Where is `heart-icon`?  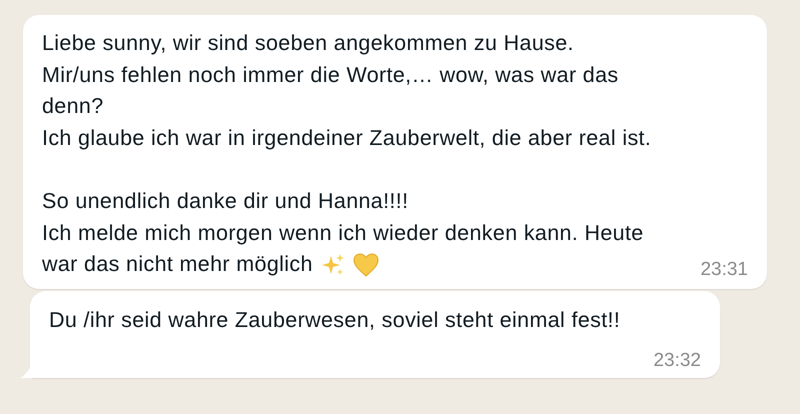 heart-icon is located at coordinates (365, 264).